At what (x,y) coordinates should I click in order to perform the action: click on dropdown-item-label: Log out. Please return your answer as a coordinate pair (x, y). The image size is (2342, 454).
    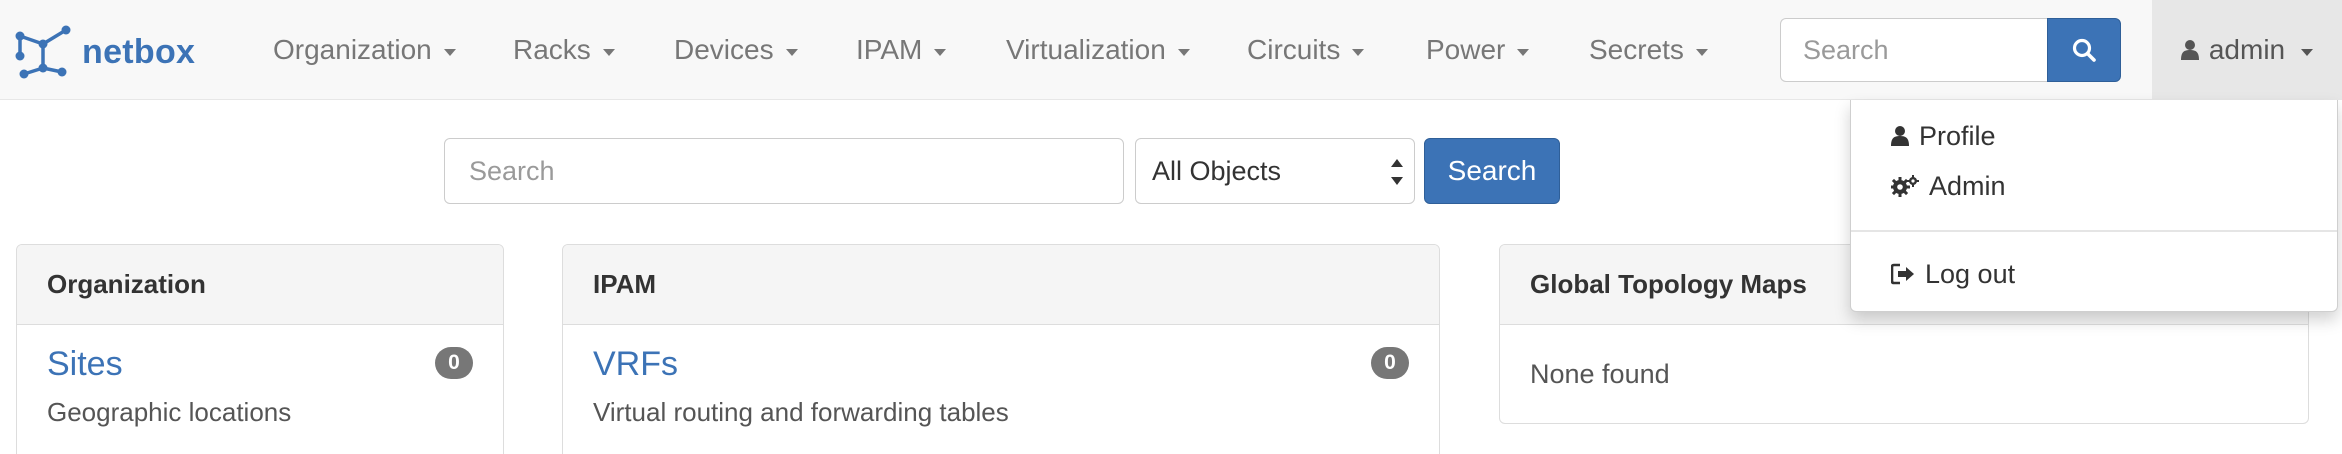
    Looking at the image, I should click on (1970, 273).